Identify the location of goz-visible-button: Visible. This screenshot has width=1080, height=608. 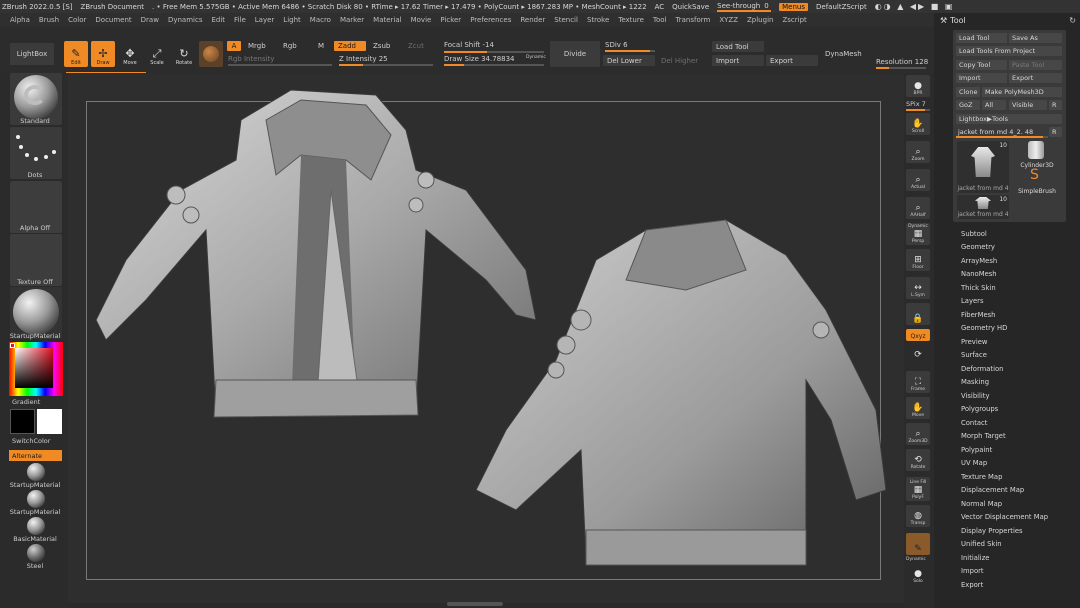
(1028, 105).